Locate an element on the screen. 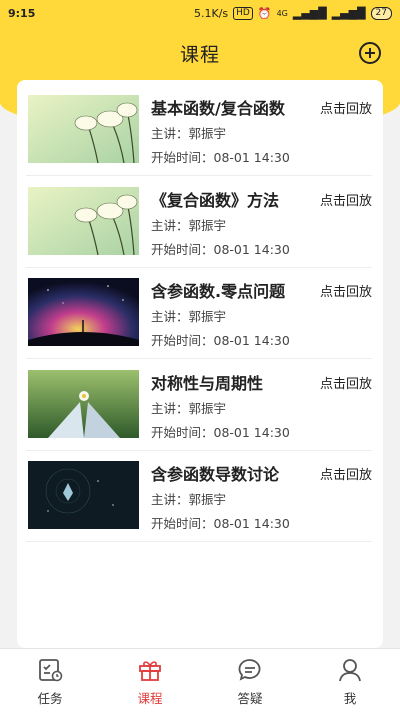  course-title: 含参函数导数讨论 is located at coordinates (215, 474).